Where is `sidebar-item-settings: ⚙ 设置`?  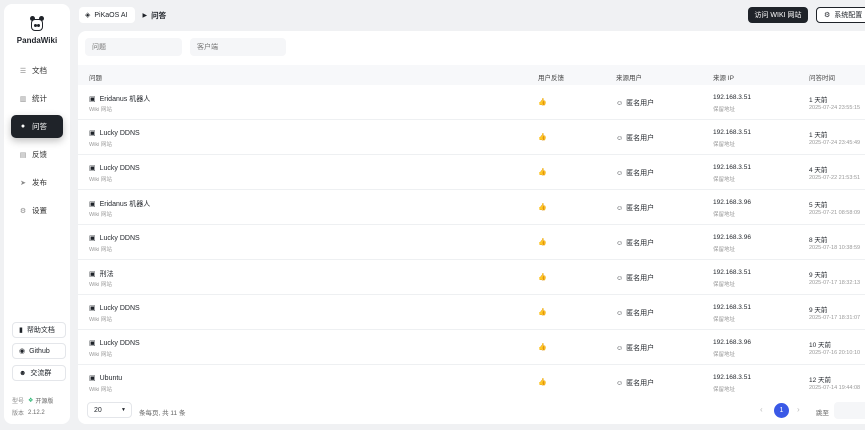
sidebar-item-settings: ⚙ 设置 is located at coordinates (37, 210).